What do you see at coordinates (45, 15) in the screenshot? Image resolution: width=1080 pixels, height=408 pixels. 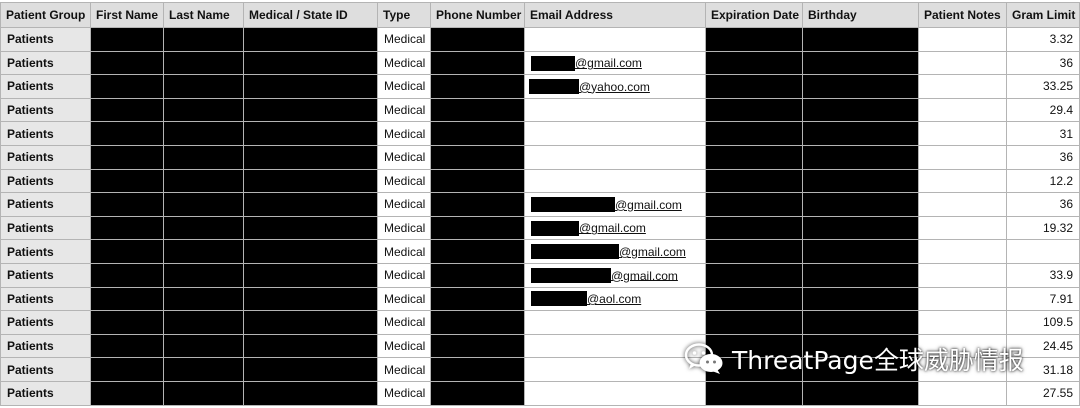 I see `col-patient-group: Patient Group` at bounding box center [45, 15].